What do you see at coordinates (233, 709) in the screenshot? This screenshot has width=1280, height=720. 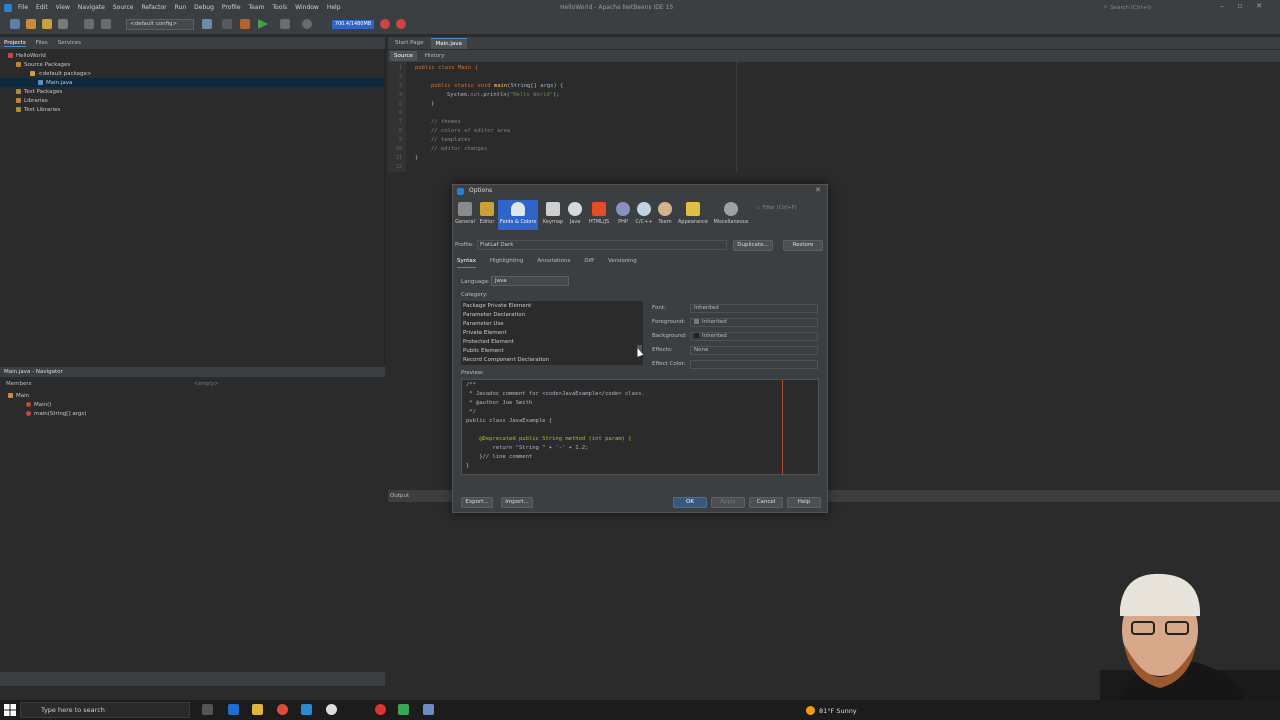 I see `outlook-icon` at bounding box center [233, 709].